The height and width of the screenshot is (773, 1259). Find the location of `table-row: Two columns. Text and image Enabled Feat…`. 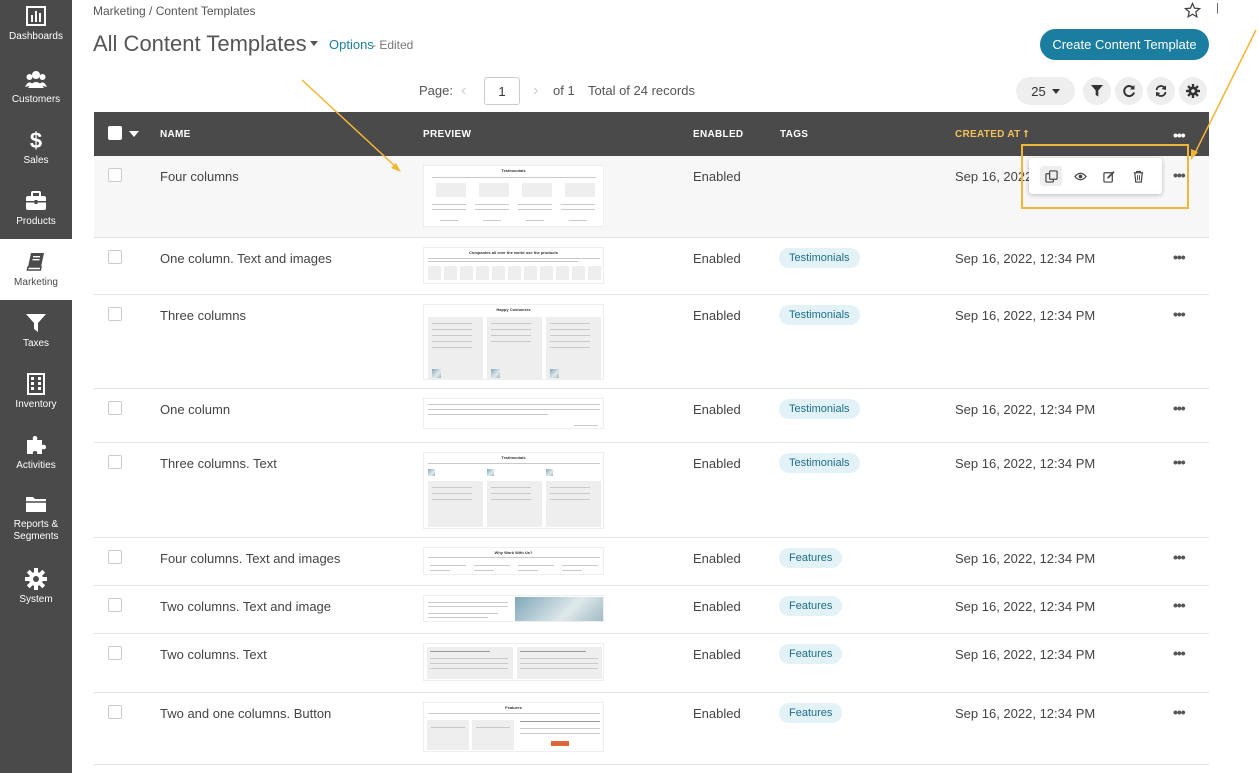

table-row: Two columns. Text and image Enabled Feat… is located at coordinates (651, 610).